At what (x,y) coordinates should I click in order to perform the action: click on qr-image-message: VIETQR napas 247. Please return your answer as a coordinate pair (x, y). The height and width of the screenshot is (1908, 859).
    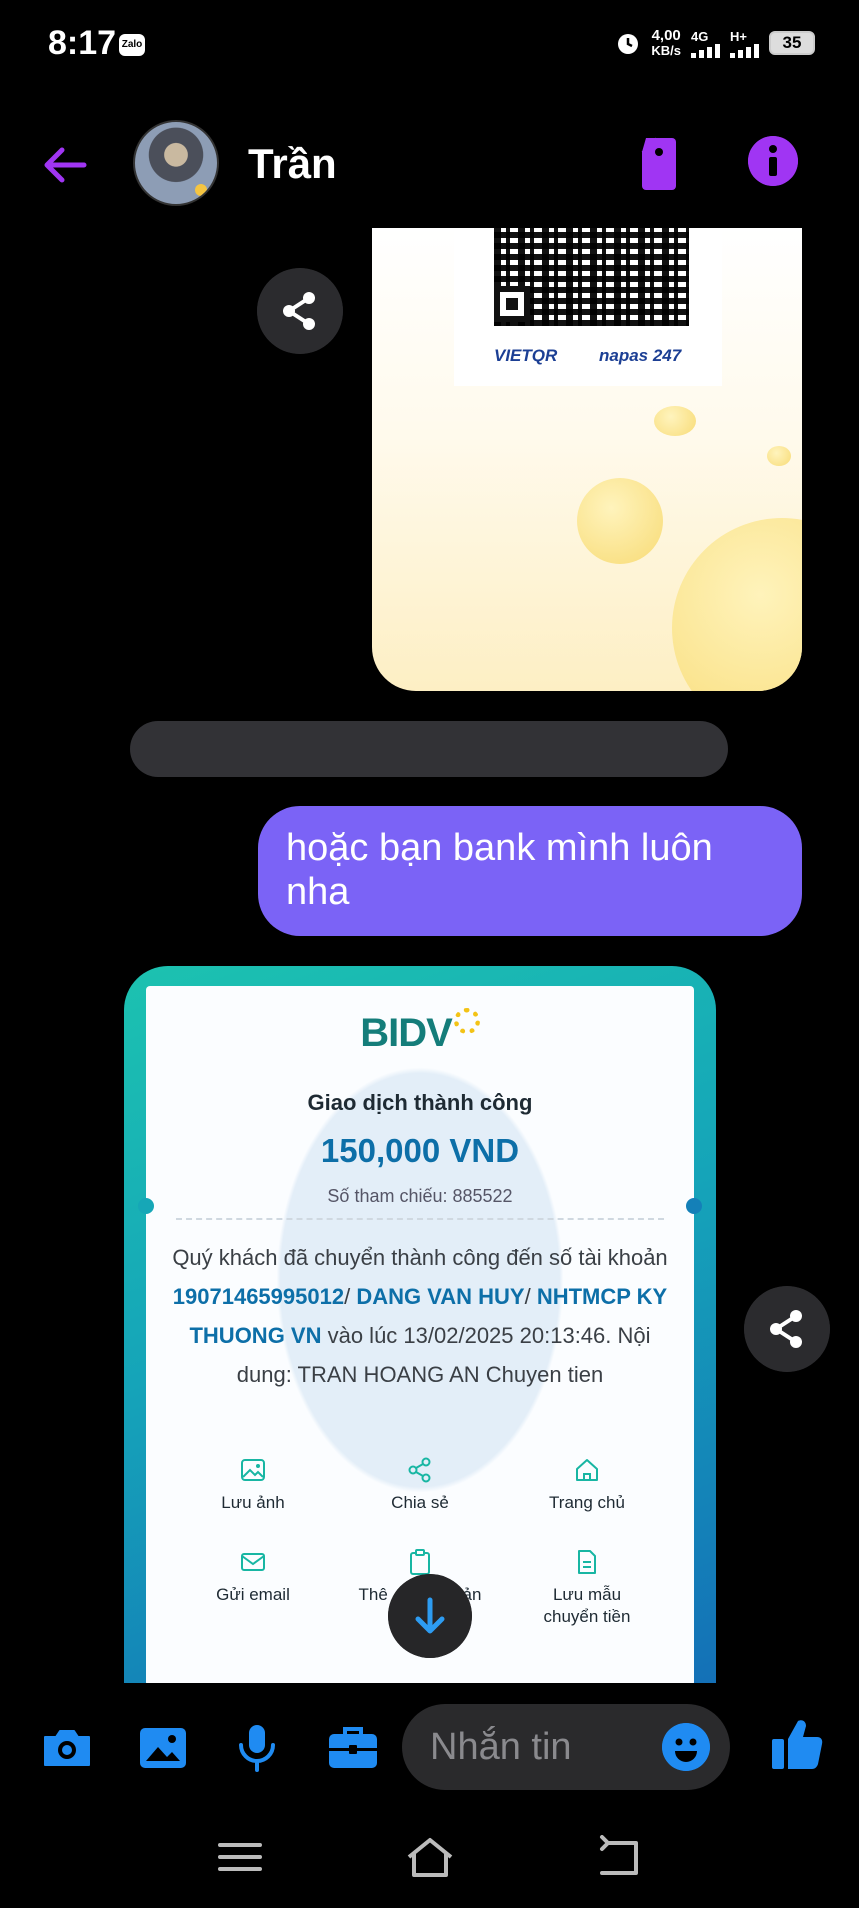
    Looking at the image, I should click on (587, 459).